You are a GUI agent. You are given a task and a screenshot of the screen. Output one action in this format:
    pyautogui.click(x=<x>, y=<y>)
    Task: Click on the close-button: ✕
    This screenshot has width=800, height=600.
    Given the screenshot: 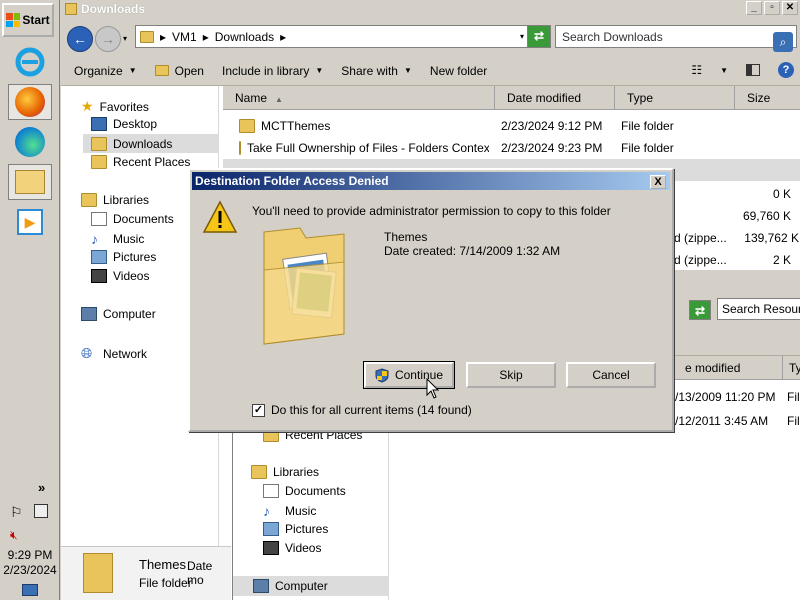 What is the action you would take?
    pyautogui.click(x=790, y=8)
    